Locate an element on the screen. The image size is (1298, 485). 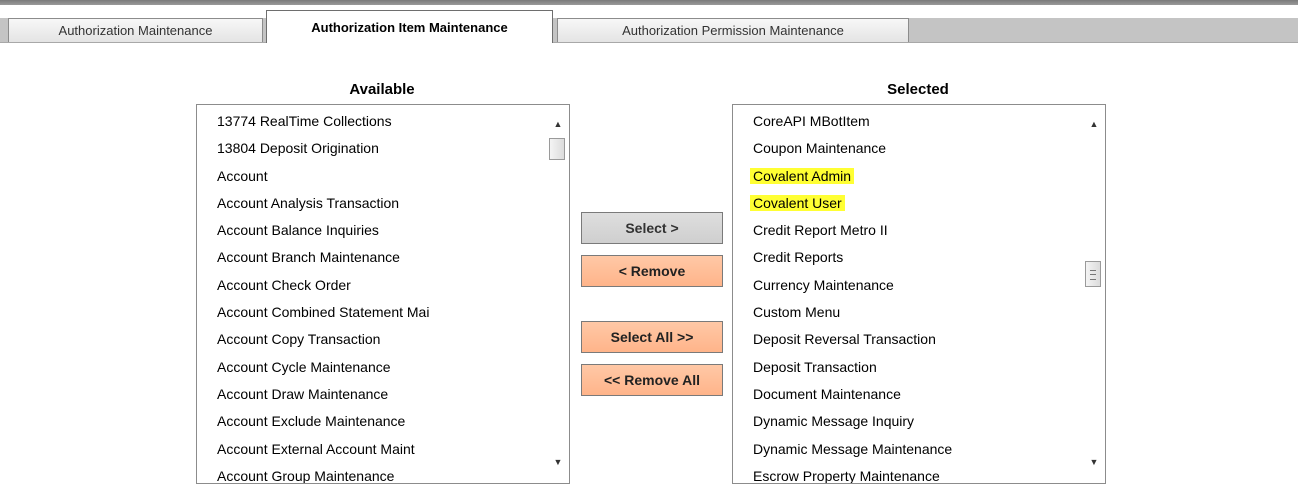
selected-item-label: Credit Reports is located at coordinates (798, 257).